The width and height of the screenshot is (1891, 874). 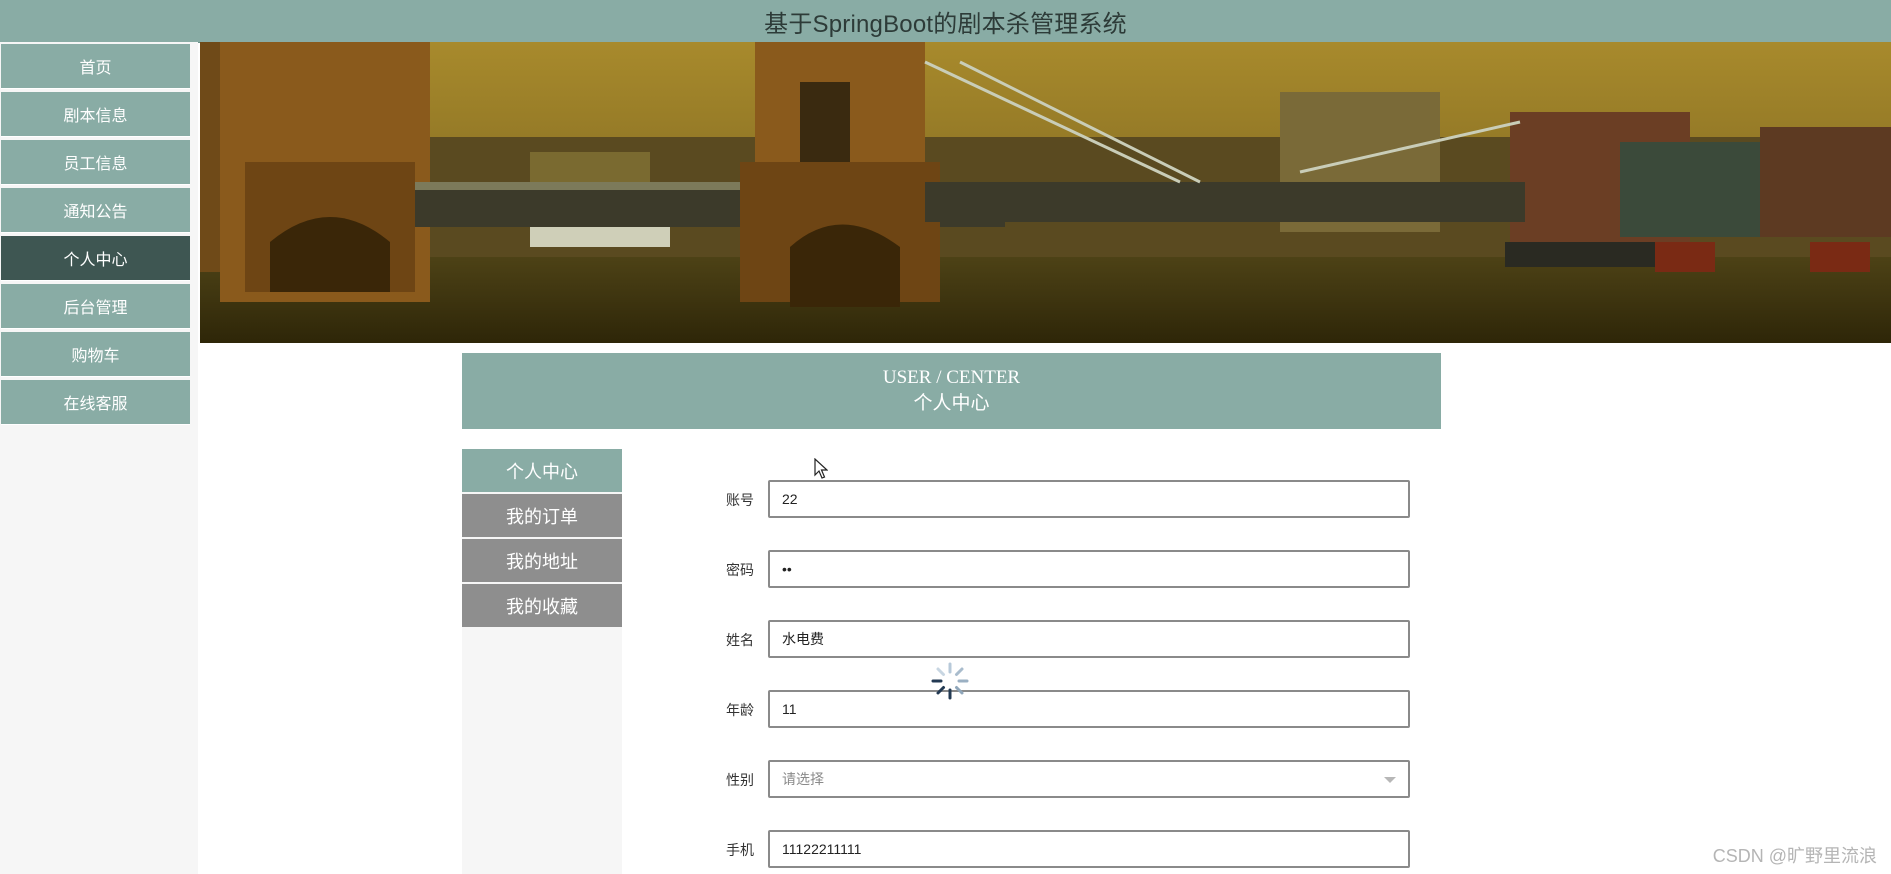 What do you see at coordinates (1089, 849) in the screenshot?
I see `phone-input: 11122211111` at bounding box center [1089, 849].